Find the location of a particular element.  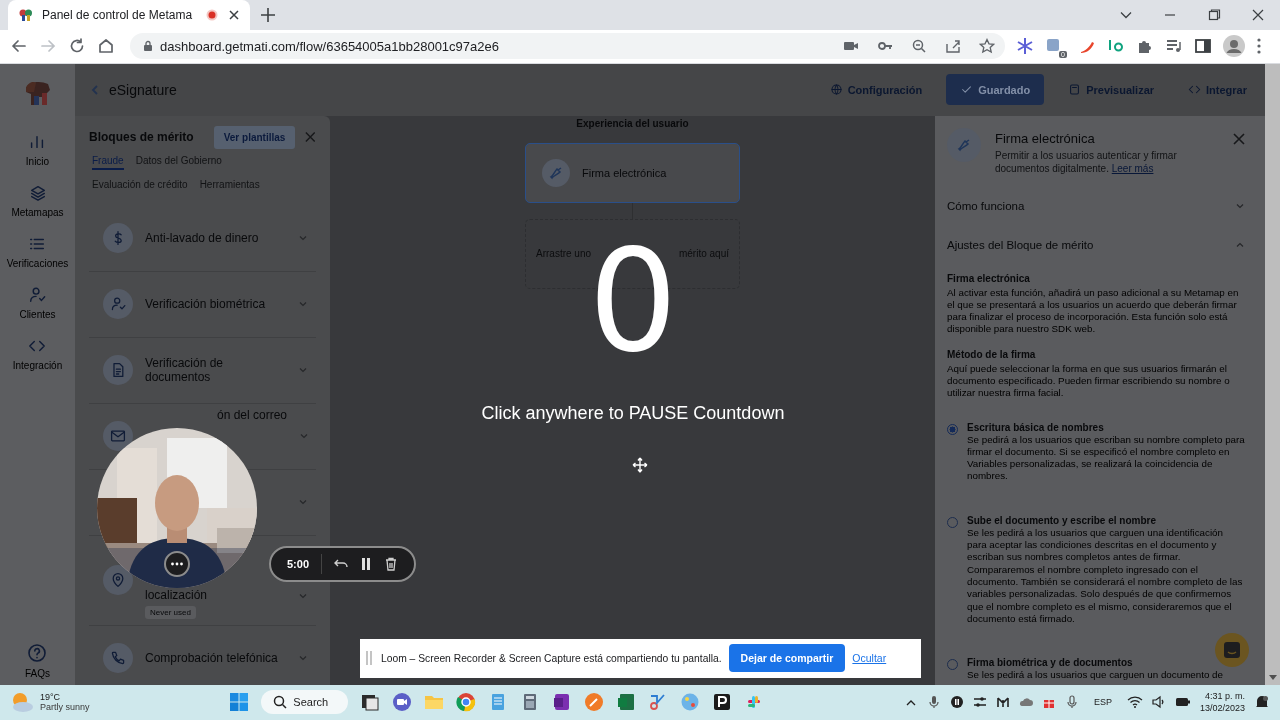

url-text: dashboard.getmati.com/flow/63654005a1bb28001c97a2e6 is located at coordinates (329, 46).